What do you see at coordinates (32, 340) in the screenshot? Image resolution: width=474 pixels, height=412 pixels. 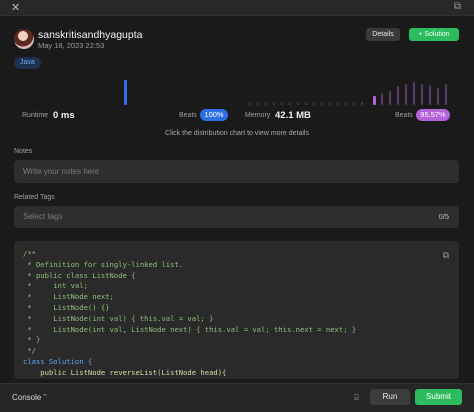 I see `code-line: * }` at bounding box center [32, 340].